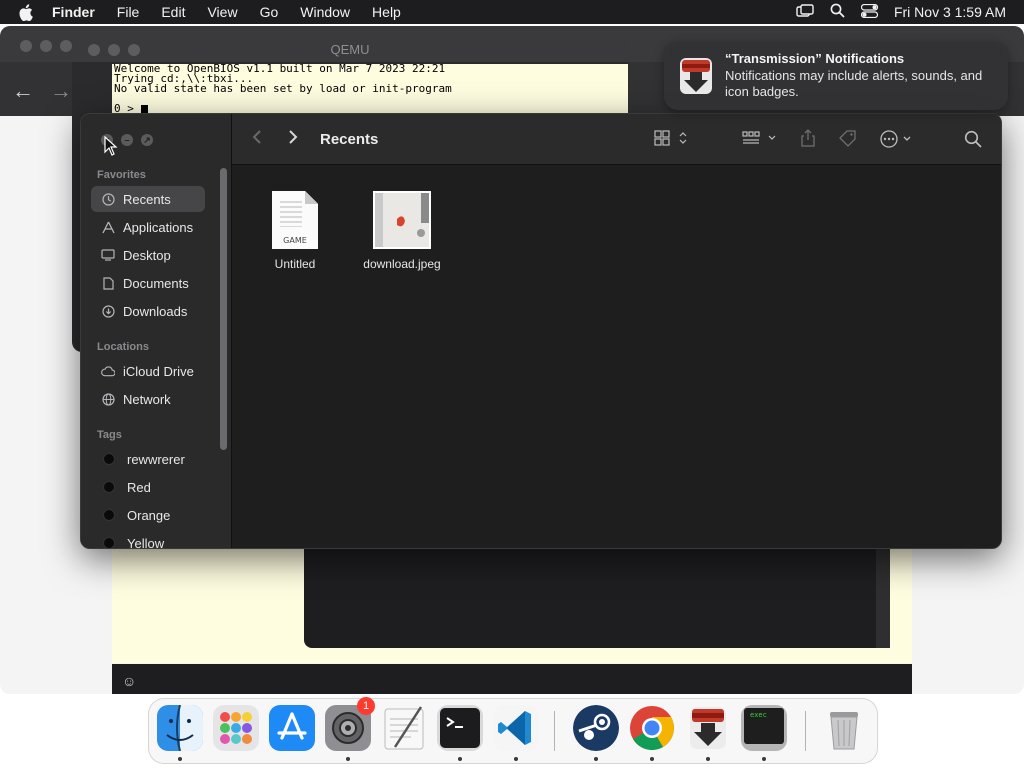  What do you see at coordinates (108, 399) in the screenshot?
I see `globe-icon` at bounding box center [108, 399].